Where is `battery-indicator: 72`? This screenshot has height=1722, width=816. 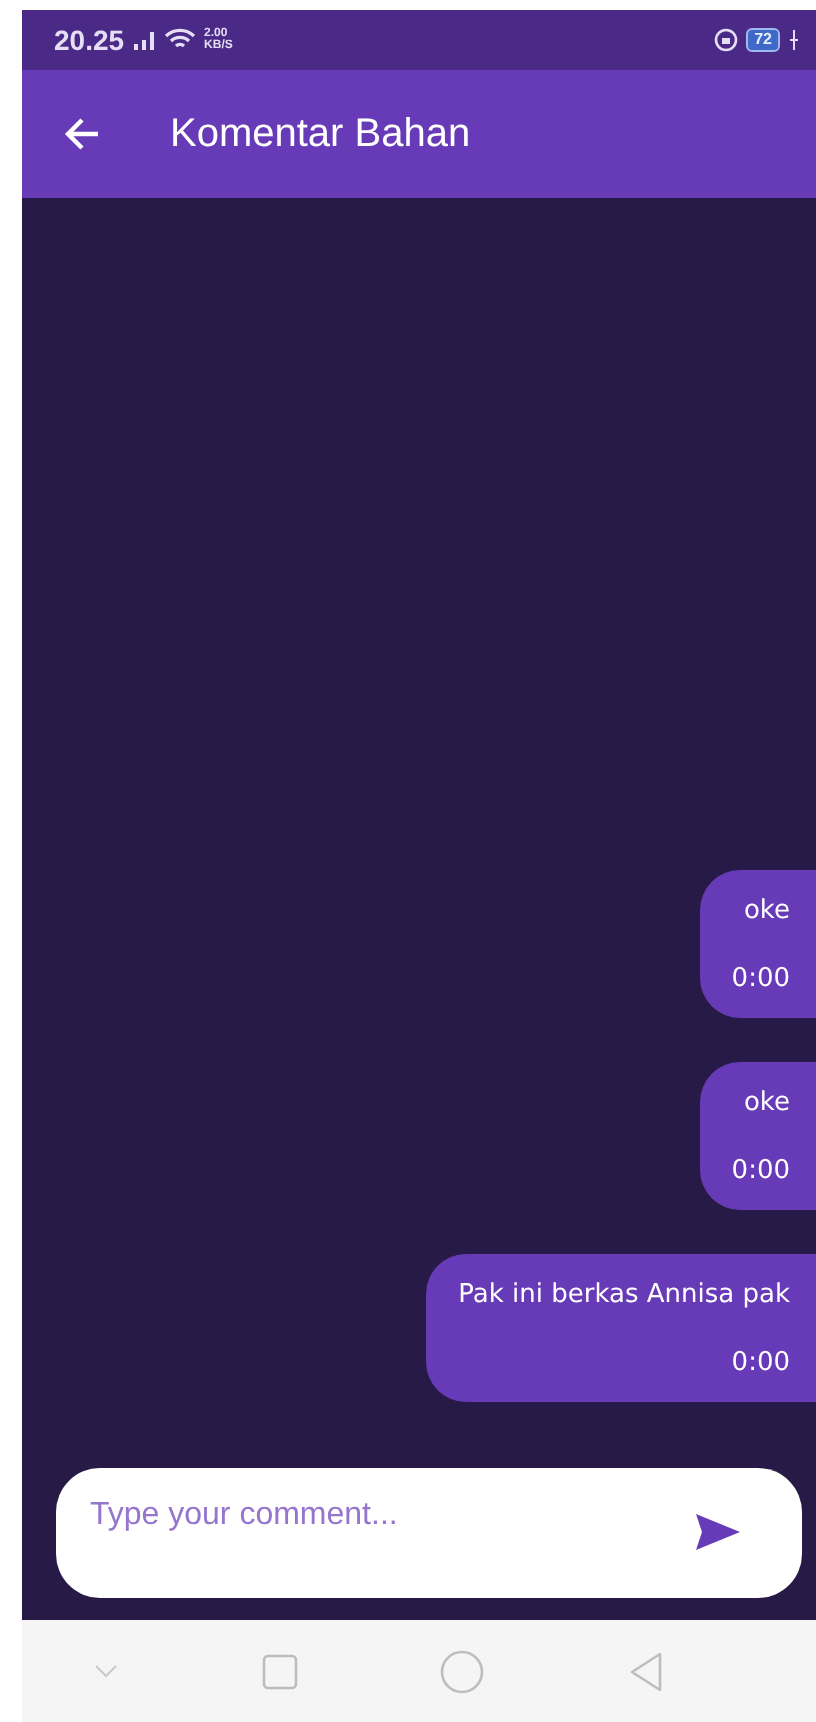 battery-indicator: 72 is located at coordinates (763, 40).